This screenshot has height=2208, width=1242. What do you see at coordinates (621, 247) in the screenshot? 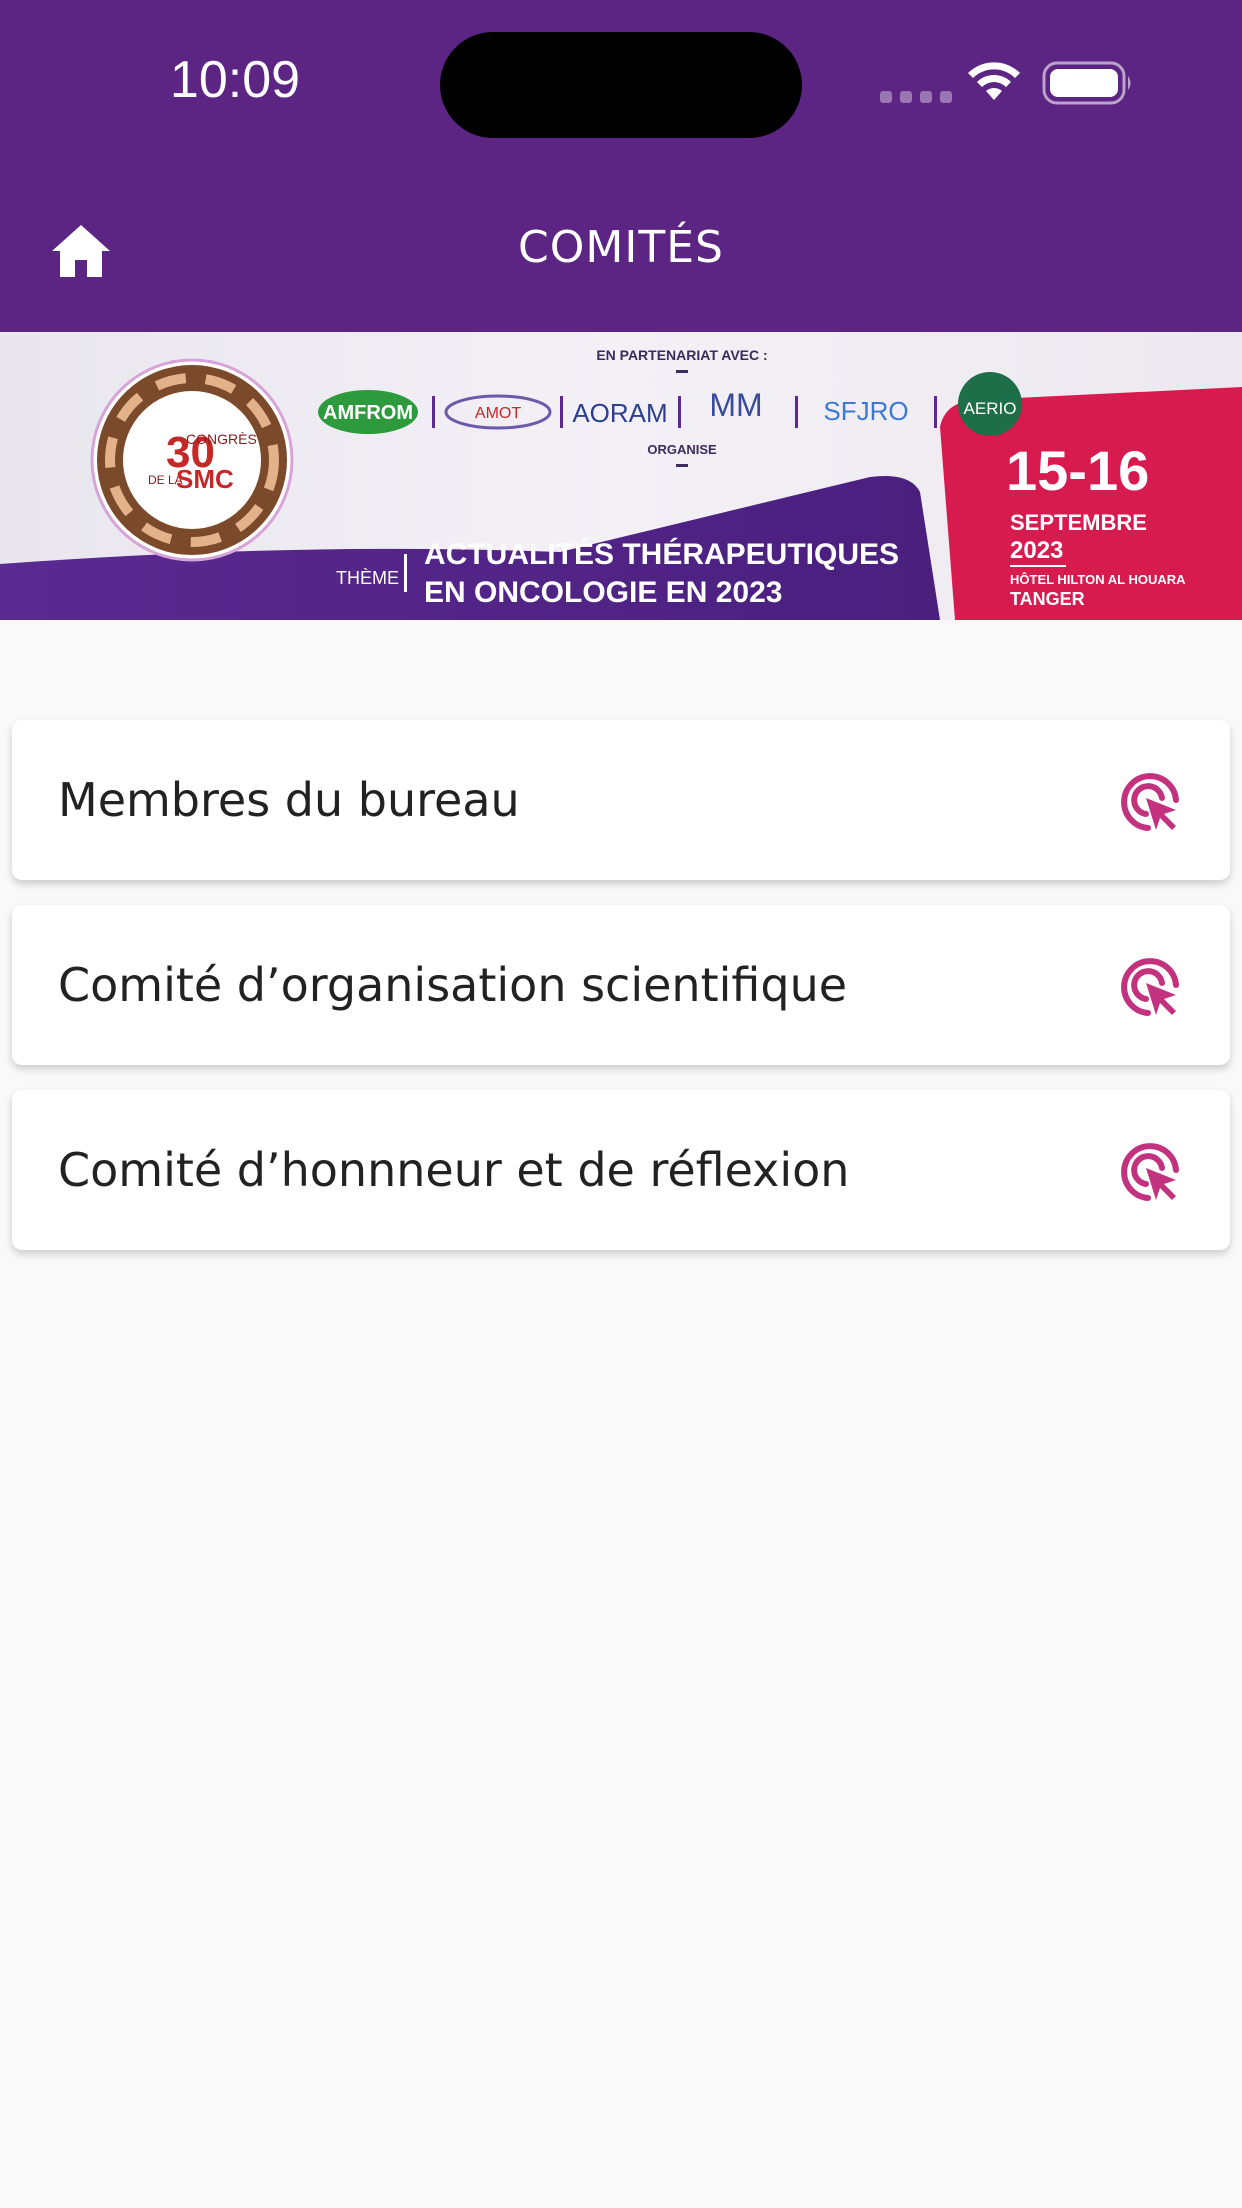
I see `page-title: COMITÉS` at bounding box center [621, 247].